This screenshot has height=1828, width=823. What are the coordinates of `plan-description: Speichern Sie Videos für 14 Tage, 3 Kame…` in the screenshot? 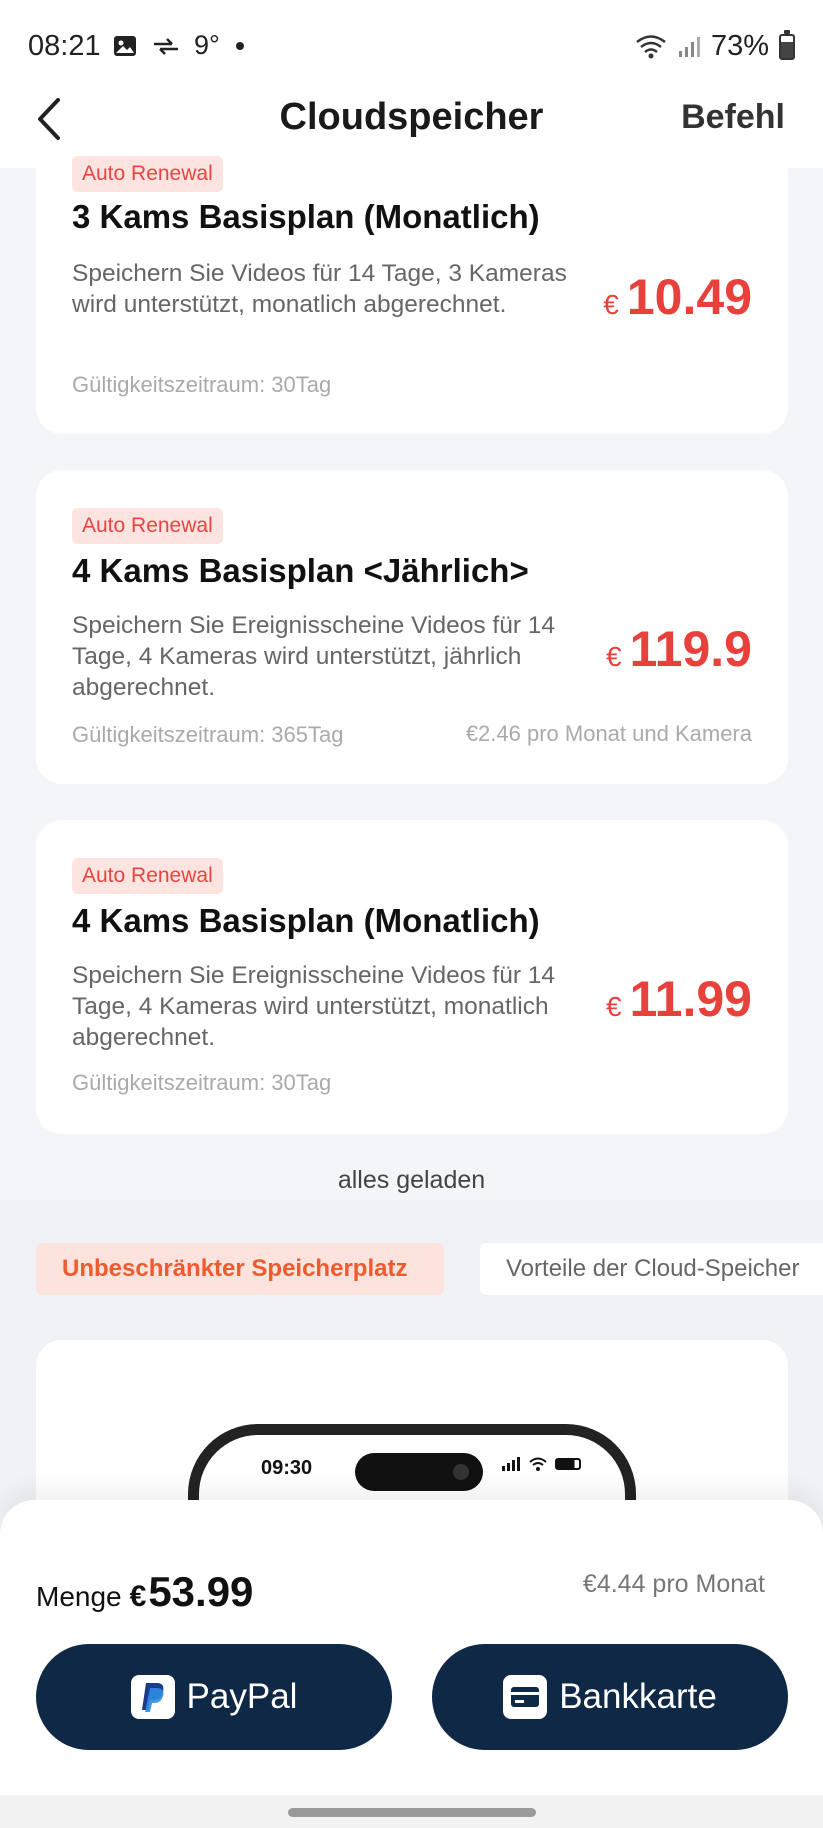 It's located at (319, 289).